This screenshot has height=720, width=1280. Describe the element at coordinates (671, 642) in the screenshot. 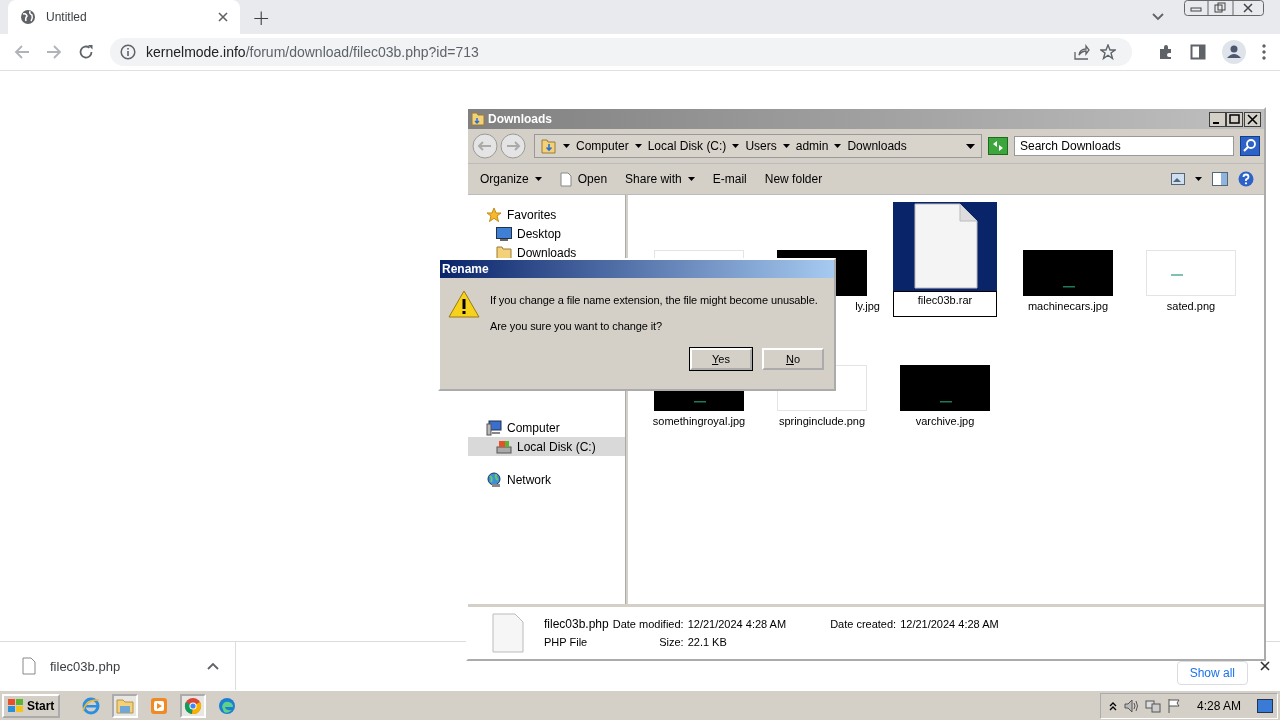

I see `detail-label: Size:` at that location.